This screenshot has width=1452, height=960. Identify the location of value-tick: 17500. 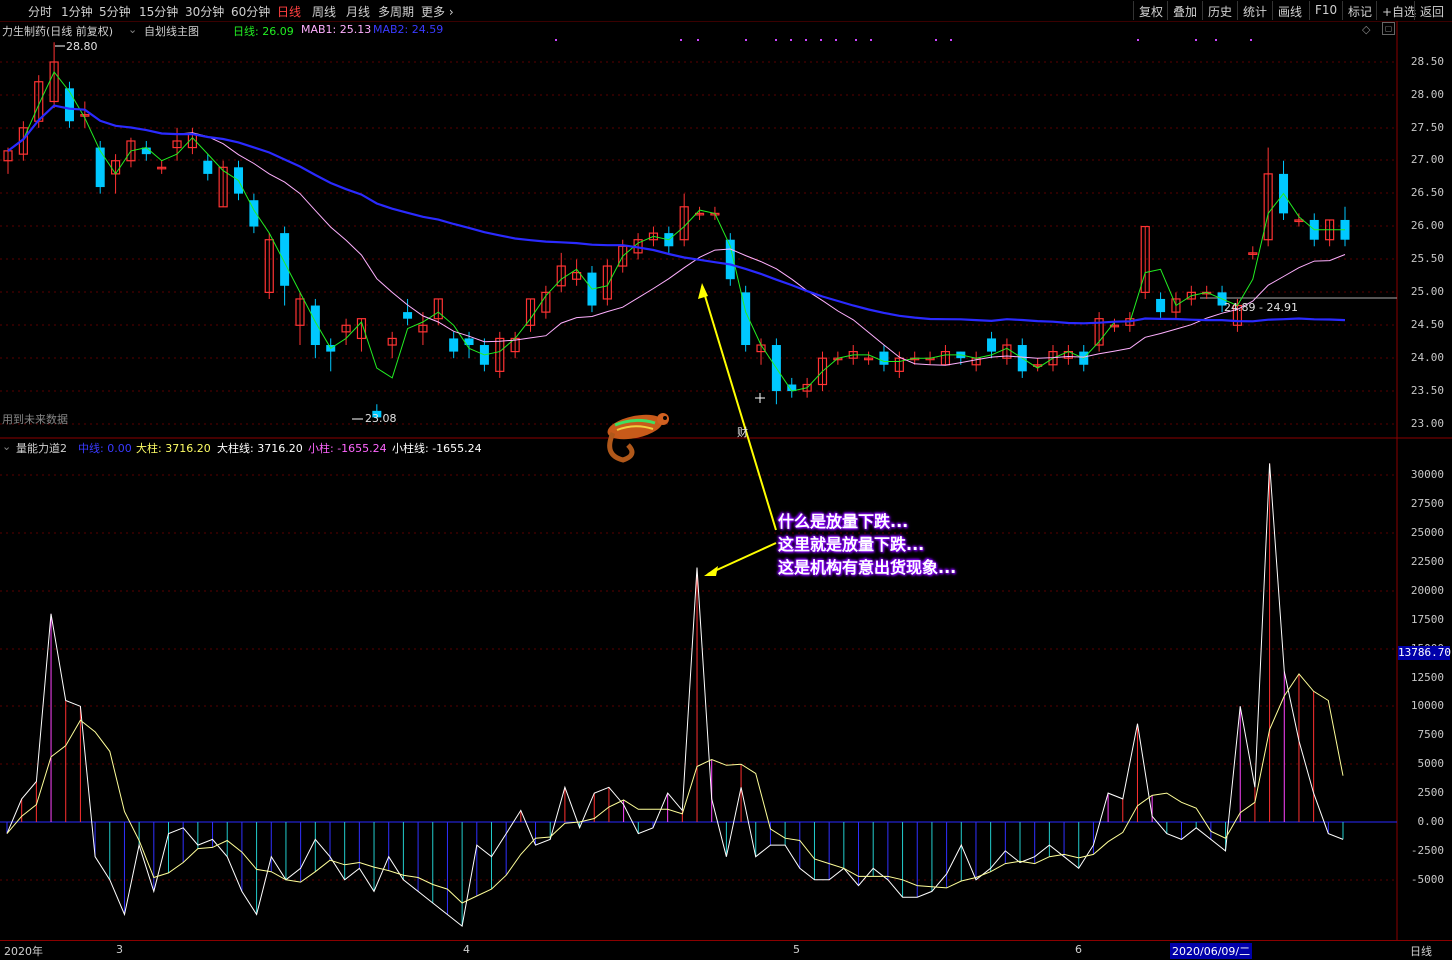
(1427, 619).